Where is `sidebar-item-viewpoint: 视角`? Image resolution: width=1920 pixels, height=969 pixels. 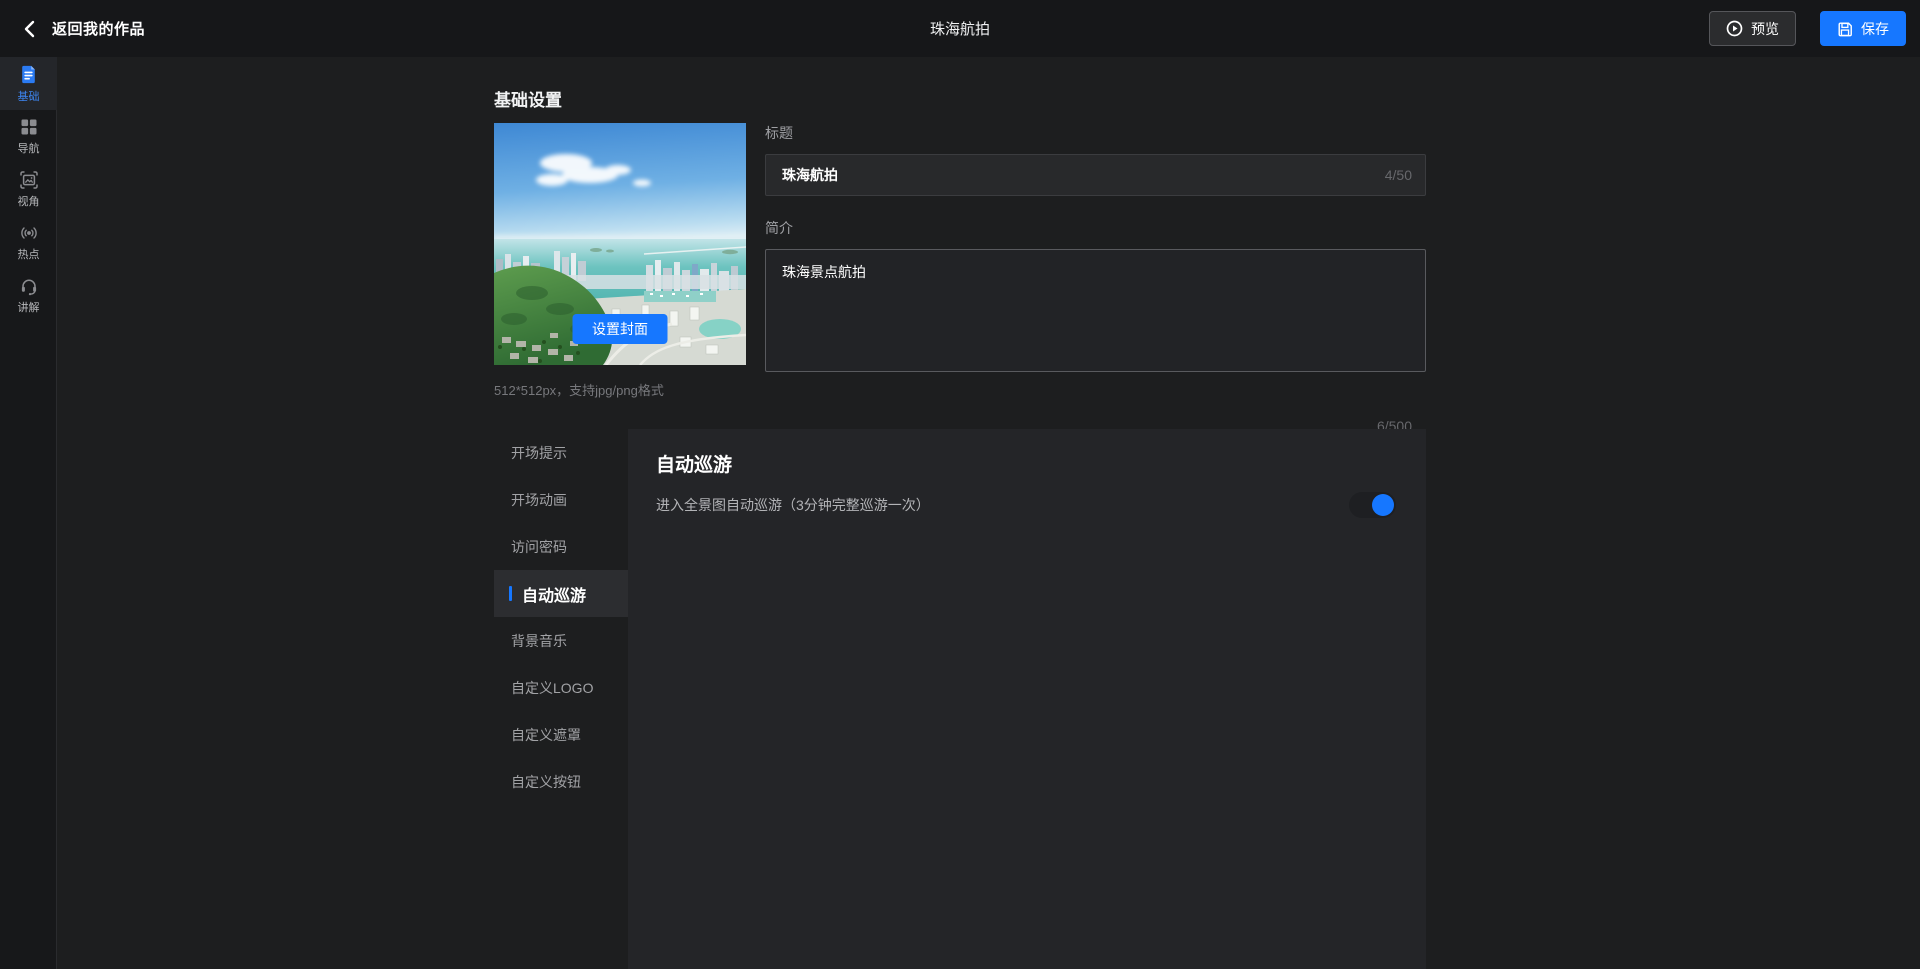
sidebar-item-viewpoint: 视角 is located at coordinates (28, 189).